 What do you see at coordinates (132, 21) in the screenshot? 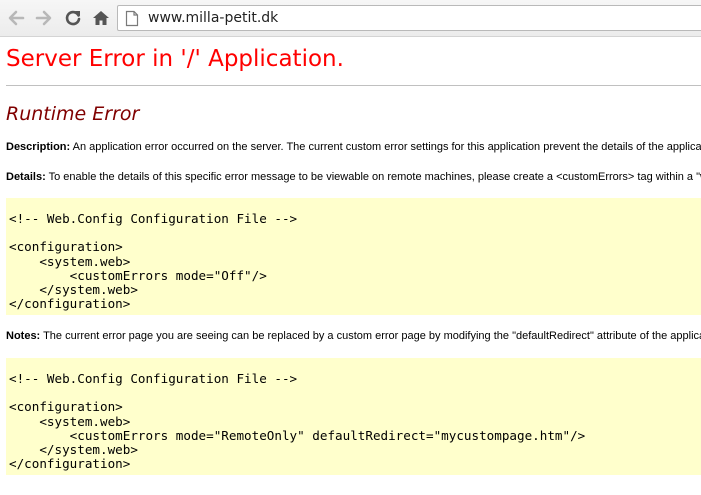
I see `page-icon` at bounding box center [132, 21].